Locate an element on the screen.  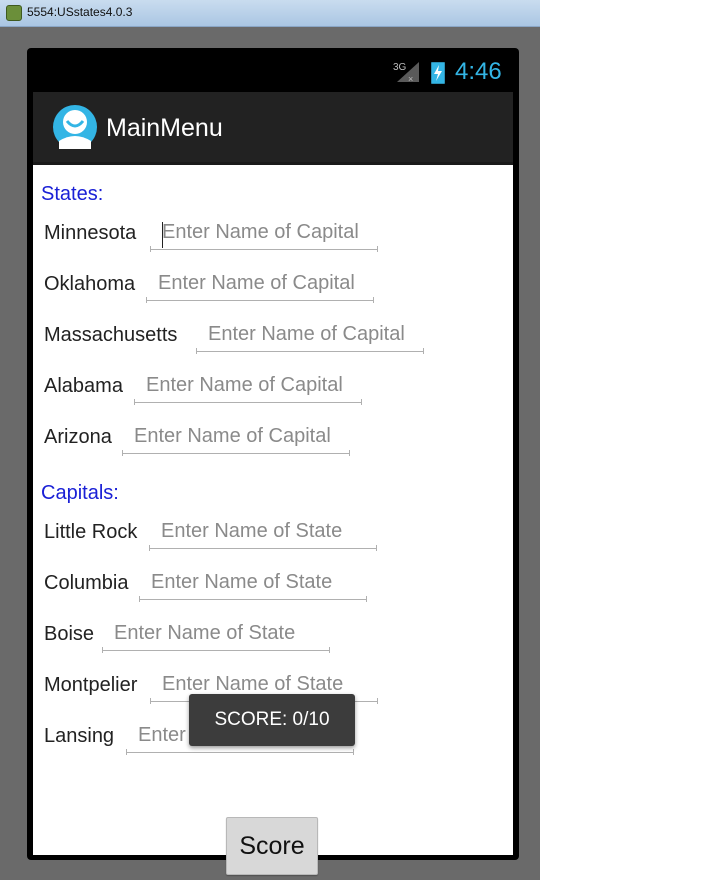
signal-3g-icon: 3G × is located at coordinates (406, 73).